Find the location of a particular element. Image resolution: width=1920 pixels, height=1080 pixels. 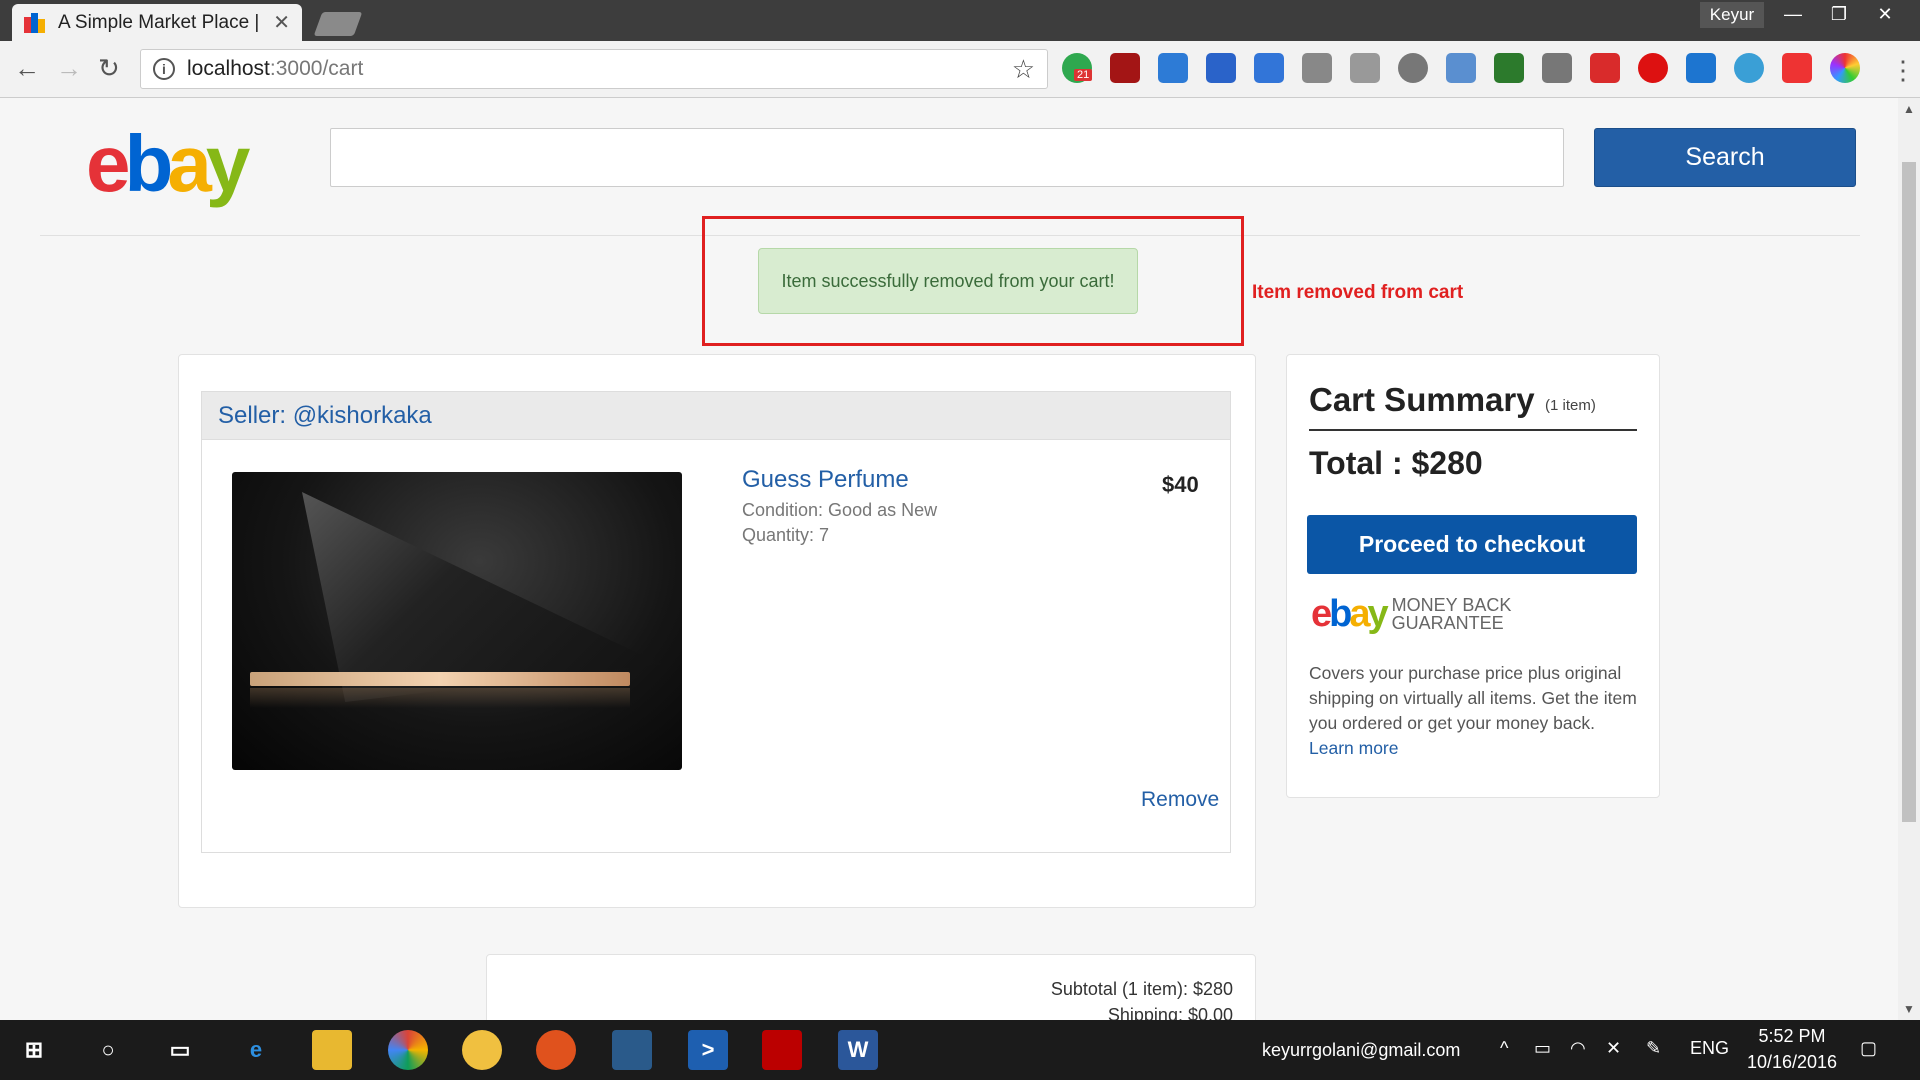

laptop-base-shape is located at coordinates (440, 679).